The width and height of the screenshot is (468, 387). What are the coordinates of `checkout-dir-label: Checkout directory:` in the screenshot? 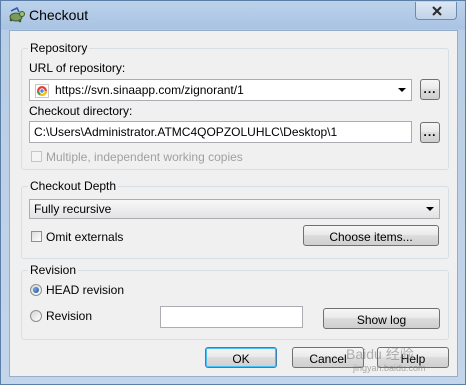 It's located at (81, 111).